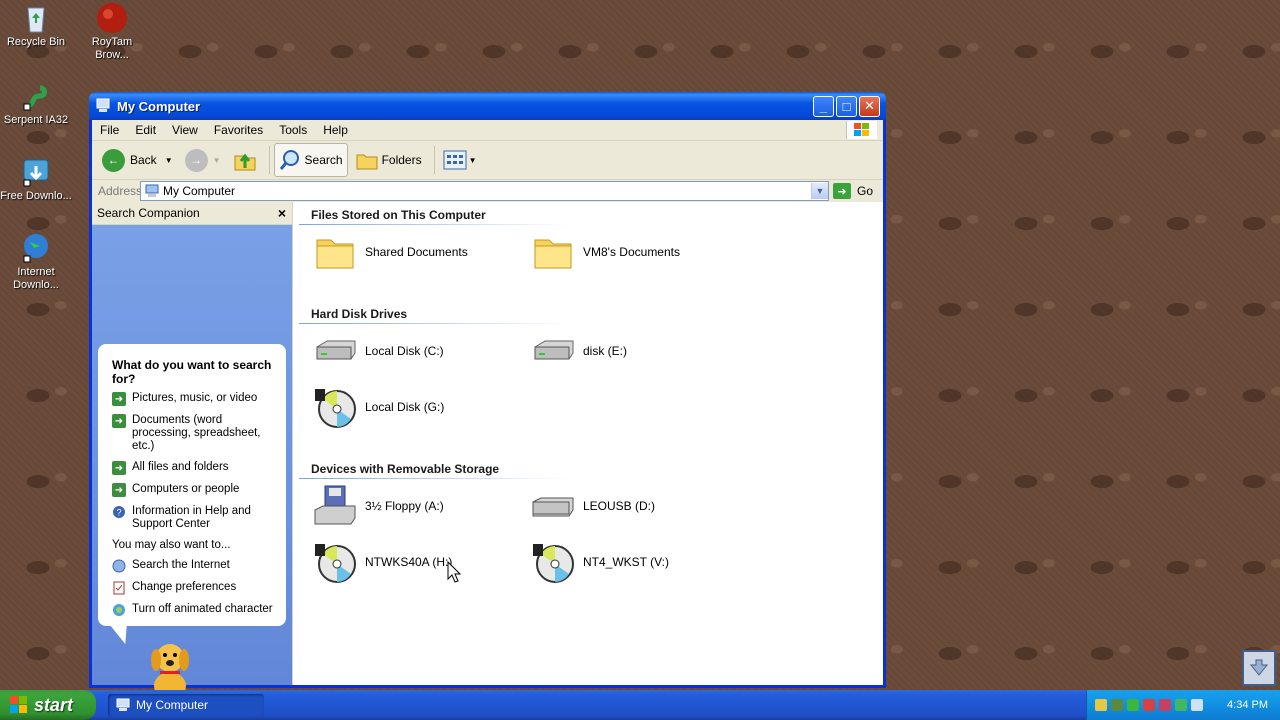  I want to click on taskbar-button-my-computer: My Computer, so click(186, 705).